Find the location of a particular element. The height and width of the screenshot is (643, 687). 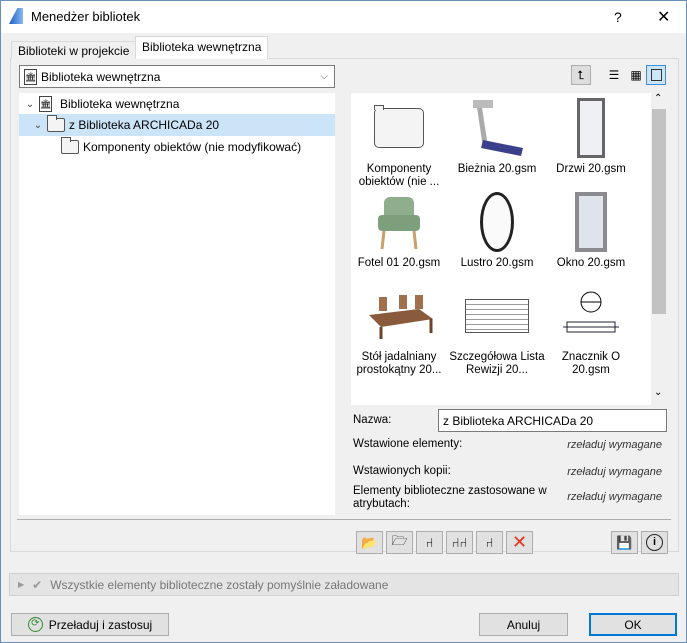

tree-item-label: Biblioteka wewnętrzna is located at coordinates (120, 104).